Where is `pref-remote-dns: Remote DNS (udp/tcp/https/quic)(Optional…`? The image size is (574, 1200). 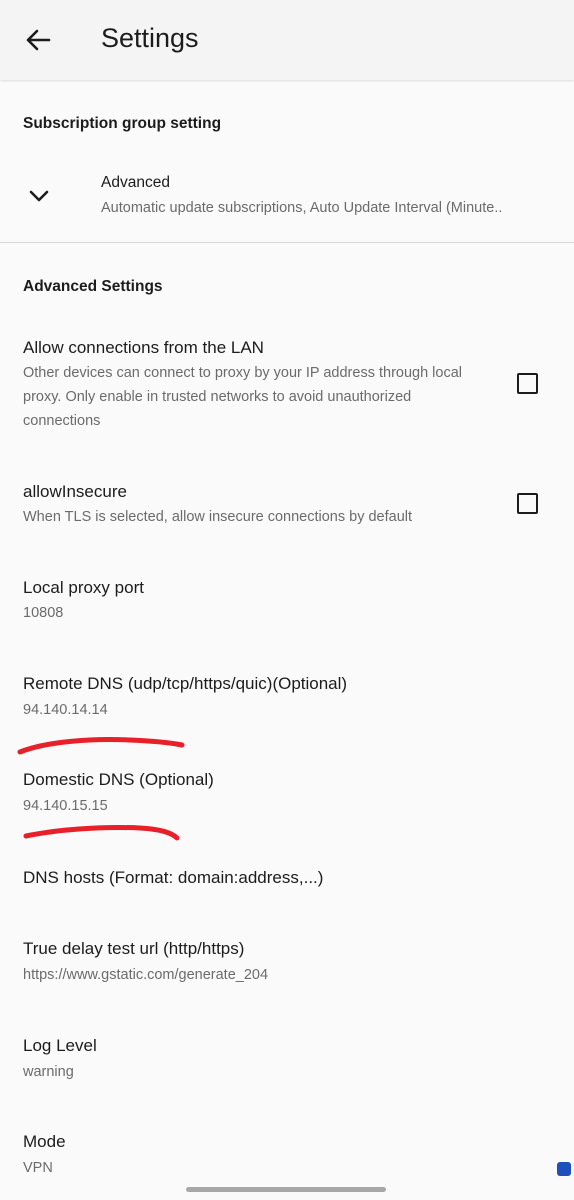 pref-remote-dns: Remote DNS (udp/tcp/https/quic)(Optional… is located at coordinates (287, 697).